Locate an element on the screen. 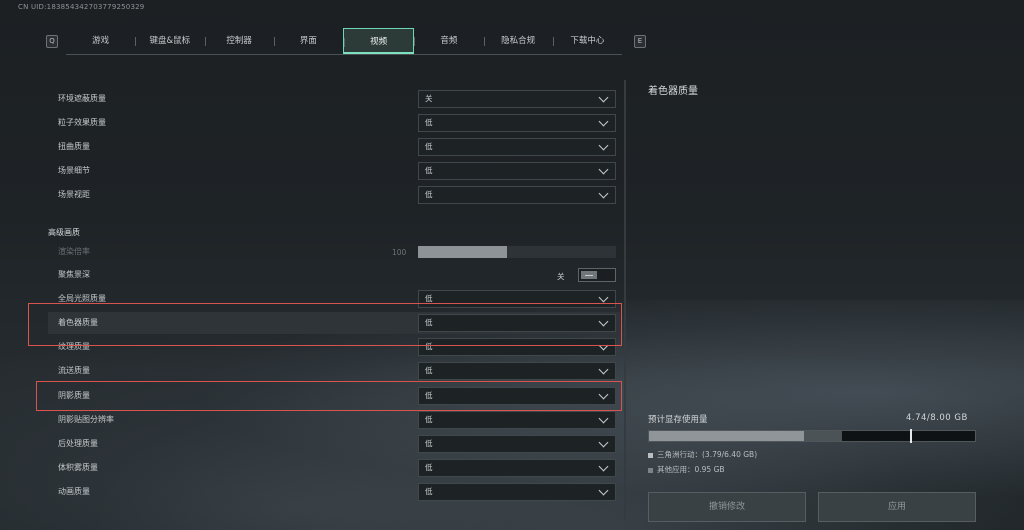 Image resolution: width=1024 pixels, height=530 pixels. setting-row: 动画质量 低 is located at coordinates (334, 492).